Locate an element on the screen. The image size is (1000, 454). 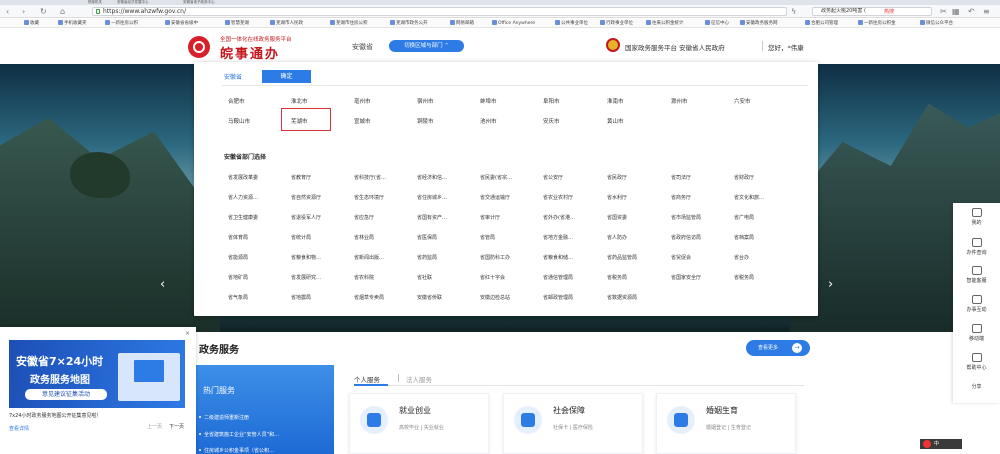
bookmark-item: 安徽政务服务网 is located at coordinates (759, 23).